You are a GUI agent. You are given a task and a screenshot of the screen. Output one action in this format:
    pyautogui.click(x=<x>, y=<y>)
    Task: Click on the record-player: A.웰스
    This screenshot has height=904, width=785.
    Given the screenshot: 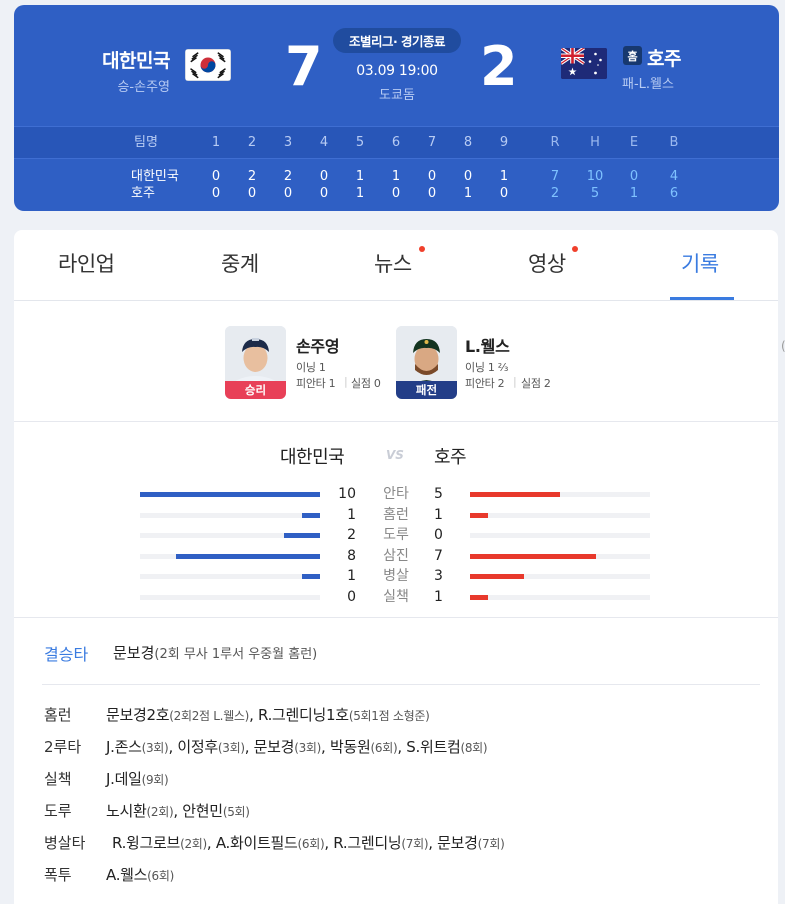 What is the action you would take?
    pyautogui.click(x=126, y=875)
    